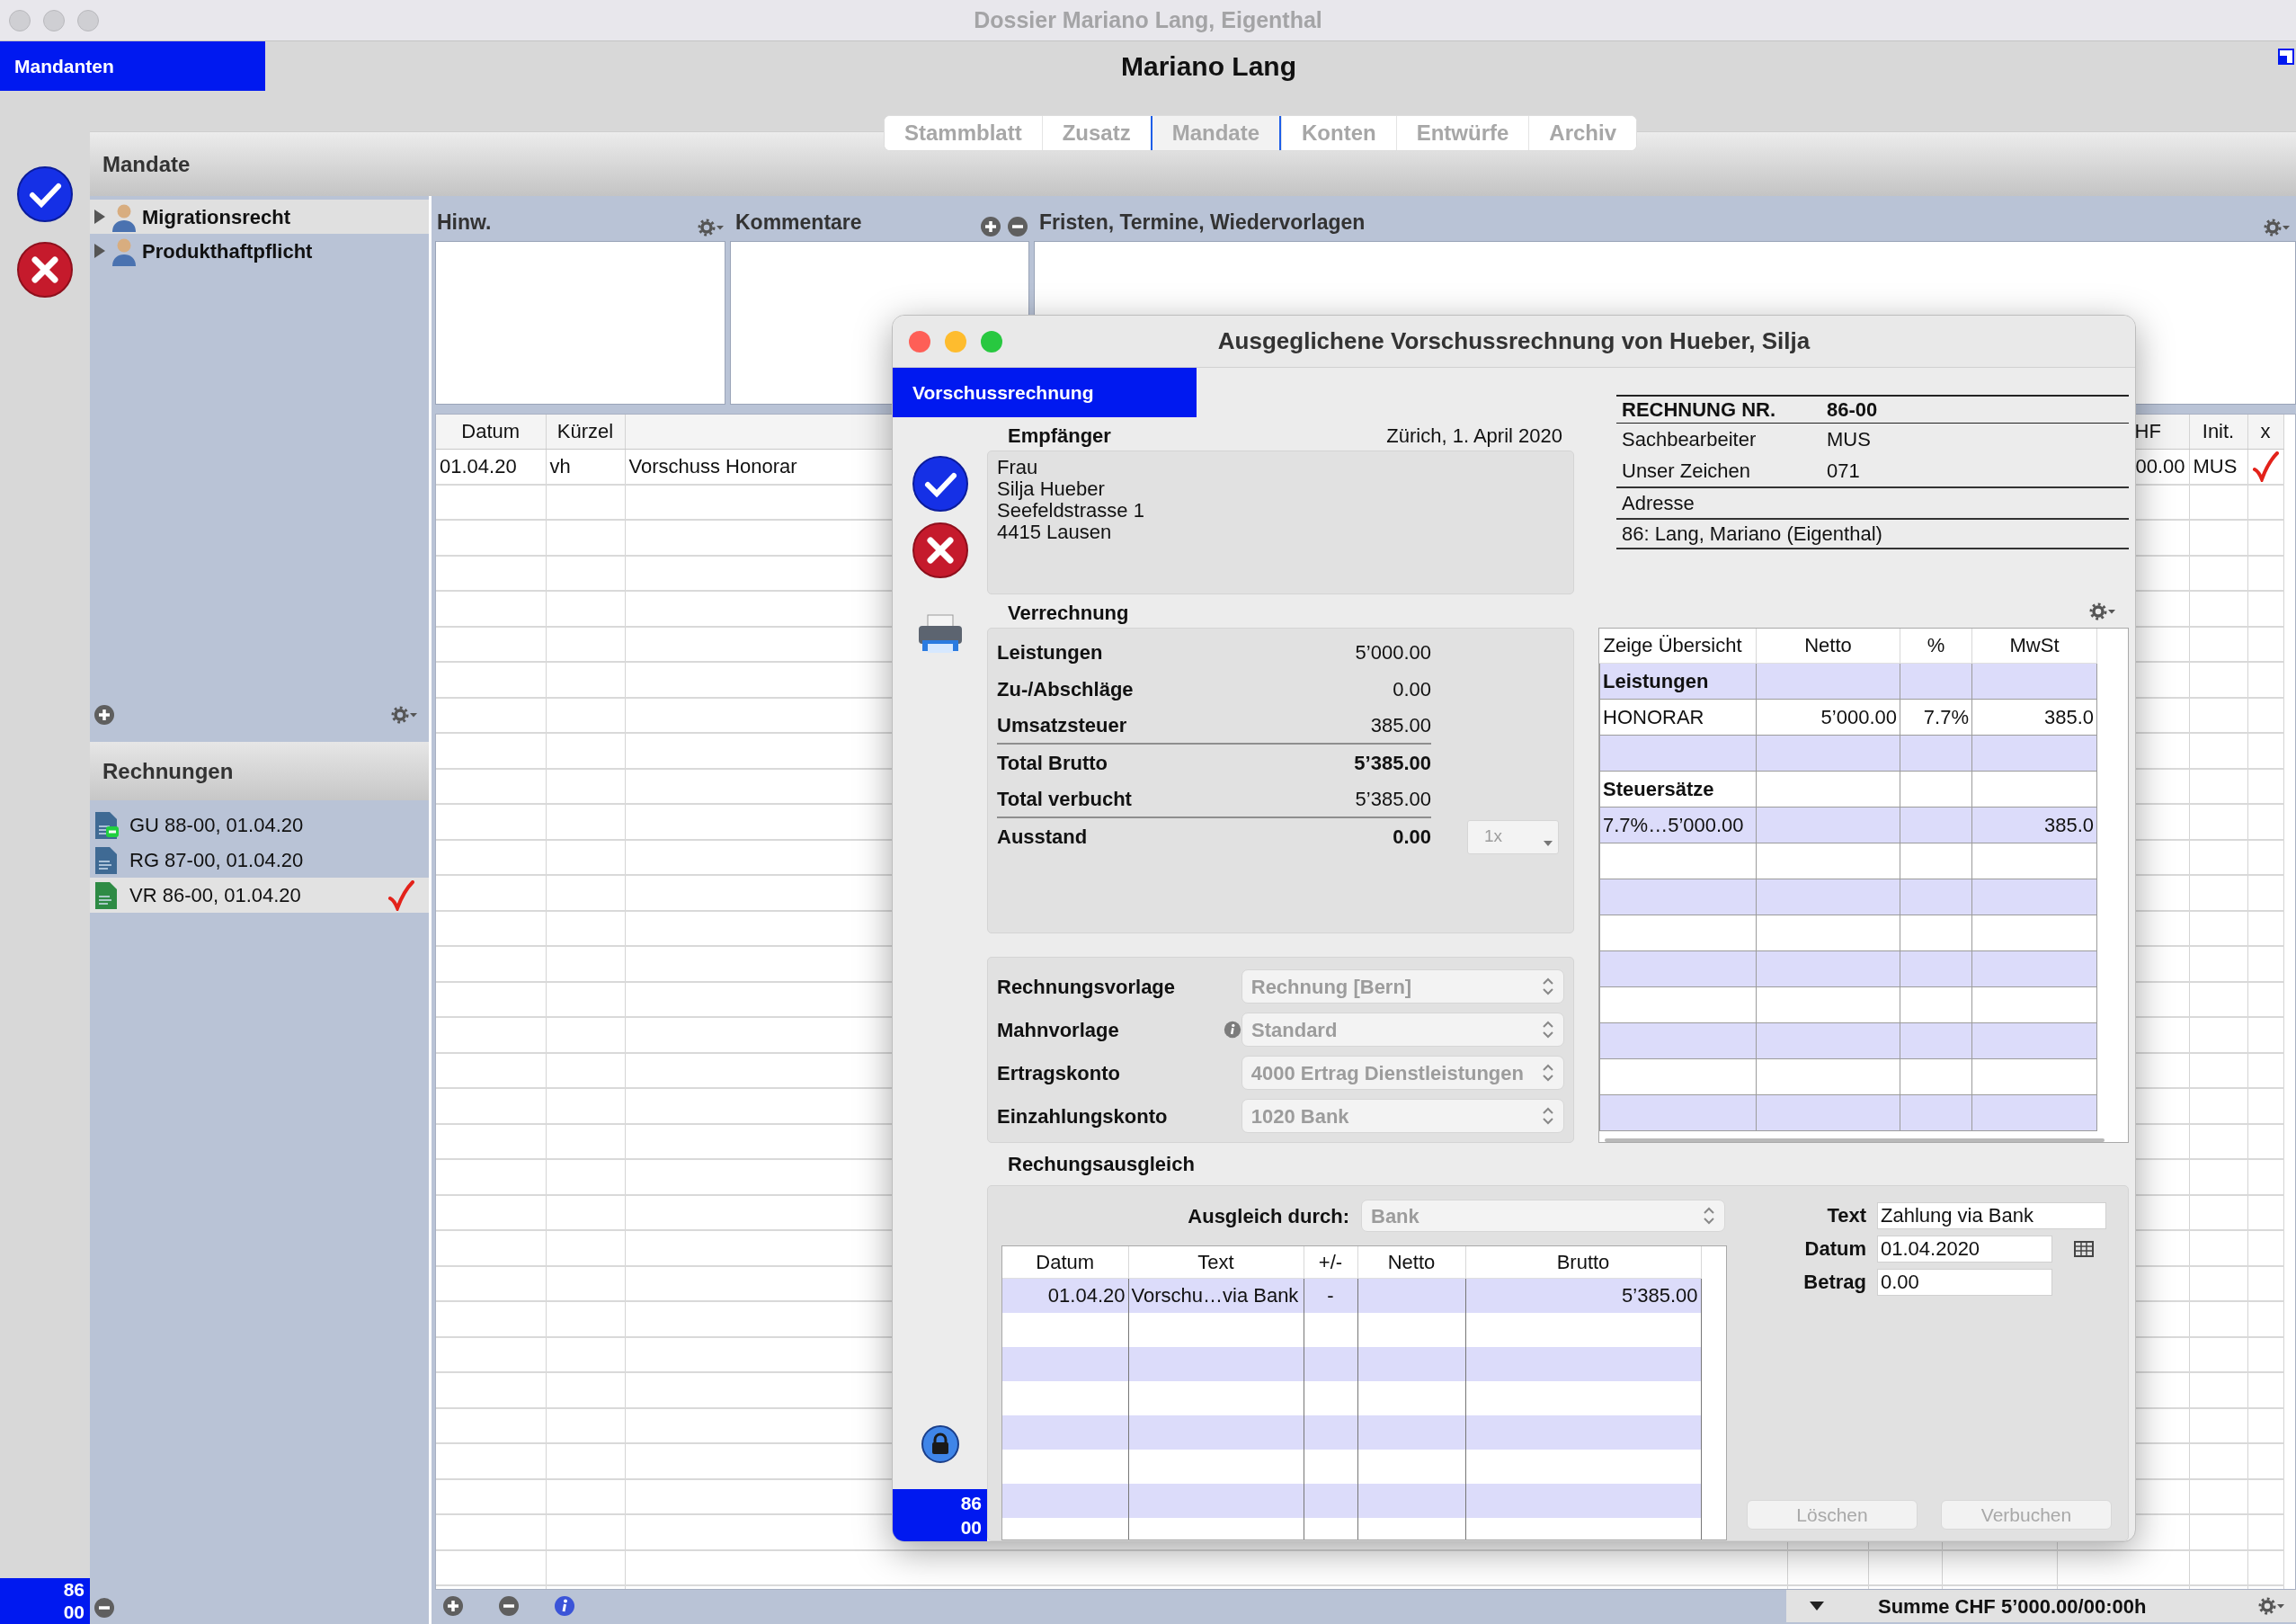  I want to click on list-item: GU 88-00, 01.04.20, so click(259, 825).